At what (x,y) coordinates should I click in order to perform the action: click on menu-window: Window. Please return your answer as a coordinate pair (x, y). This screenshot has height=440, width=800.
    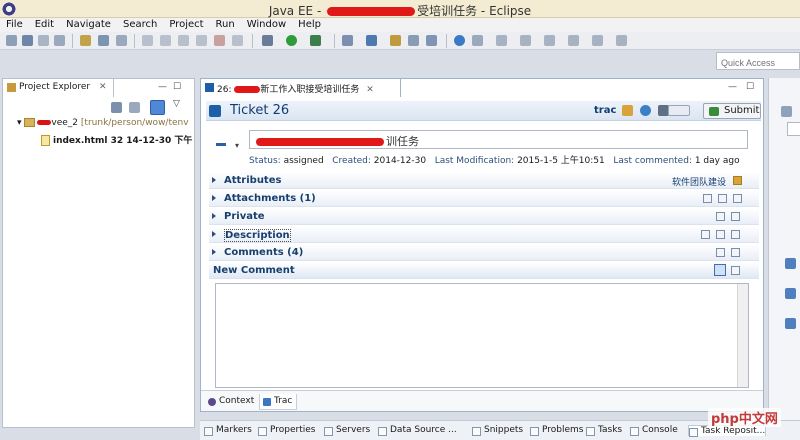
    Looking at the image, I should click on (266, 25).